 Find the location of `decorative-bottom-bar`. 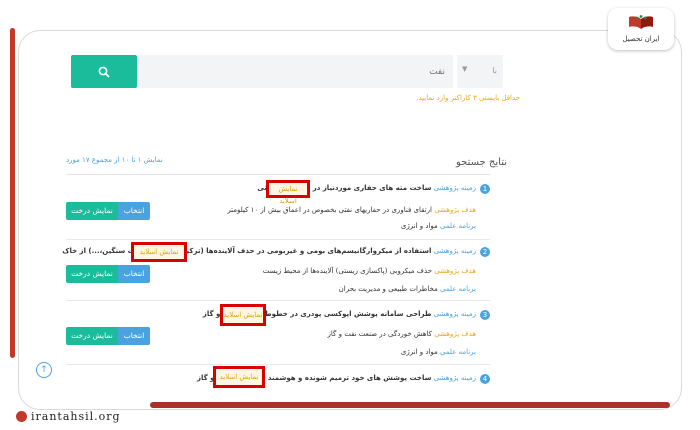

decorative-bottom-bar is located at coordinates (410, 405).